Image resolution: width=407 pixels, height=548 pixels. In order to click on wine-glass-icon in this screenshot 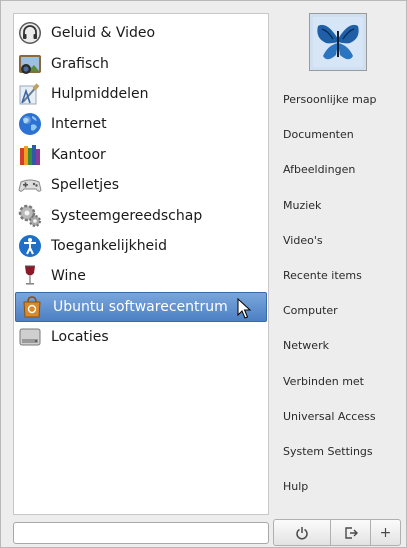, I will do `click(30, 276)`.